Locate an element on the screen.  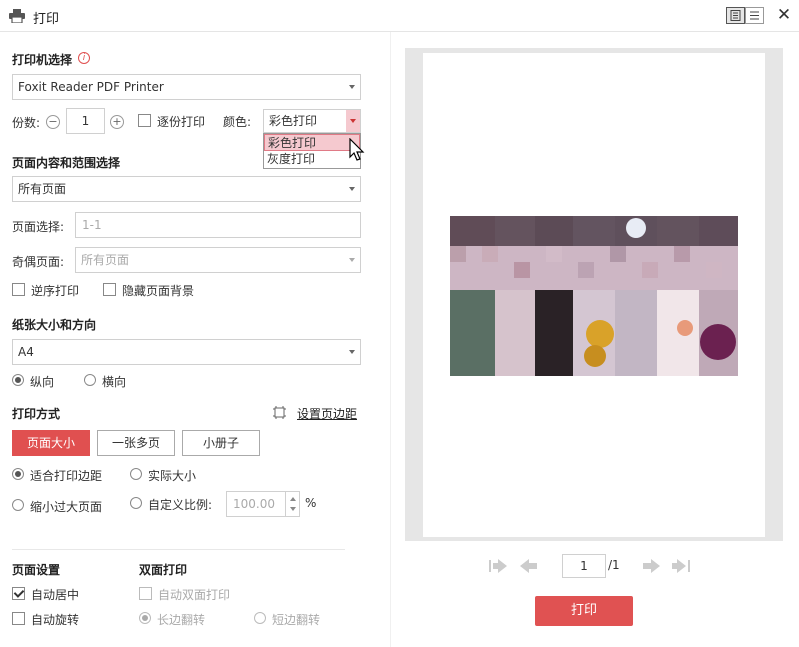
auto-duplex-checkbox is located at coordinates (145, 593).